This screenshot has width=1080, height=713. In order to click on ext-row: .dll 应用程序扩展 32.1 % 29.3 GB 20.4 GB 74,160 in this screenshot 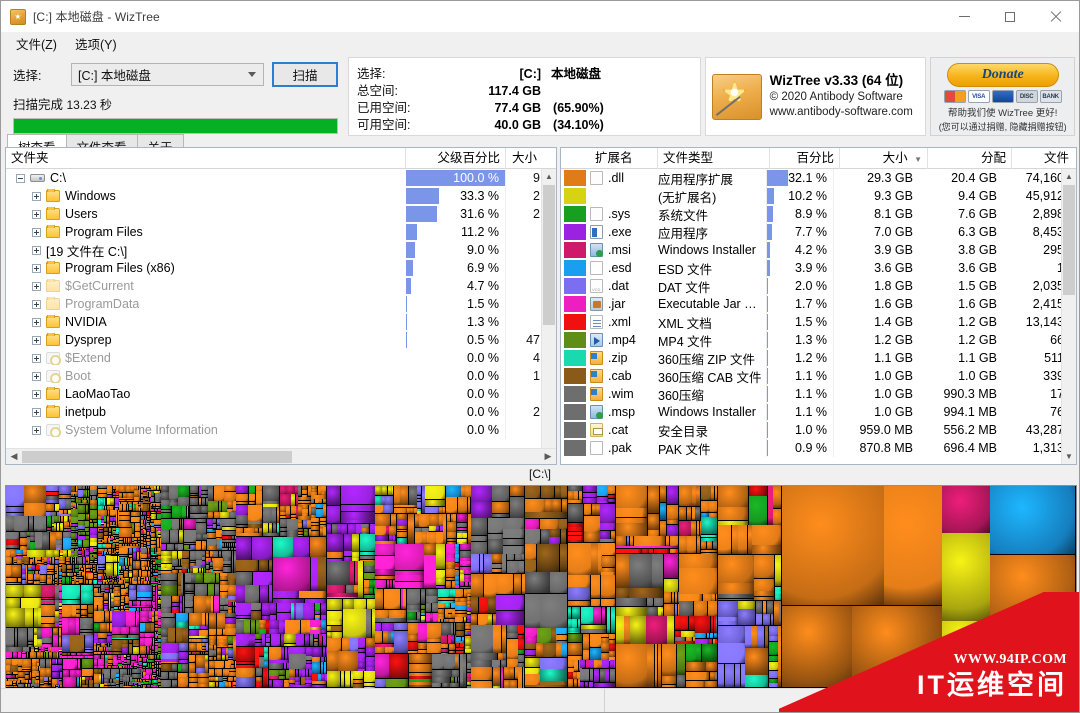, I will do `click(818, 178)`.